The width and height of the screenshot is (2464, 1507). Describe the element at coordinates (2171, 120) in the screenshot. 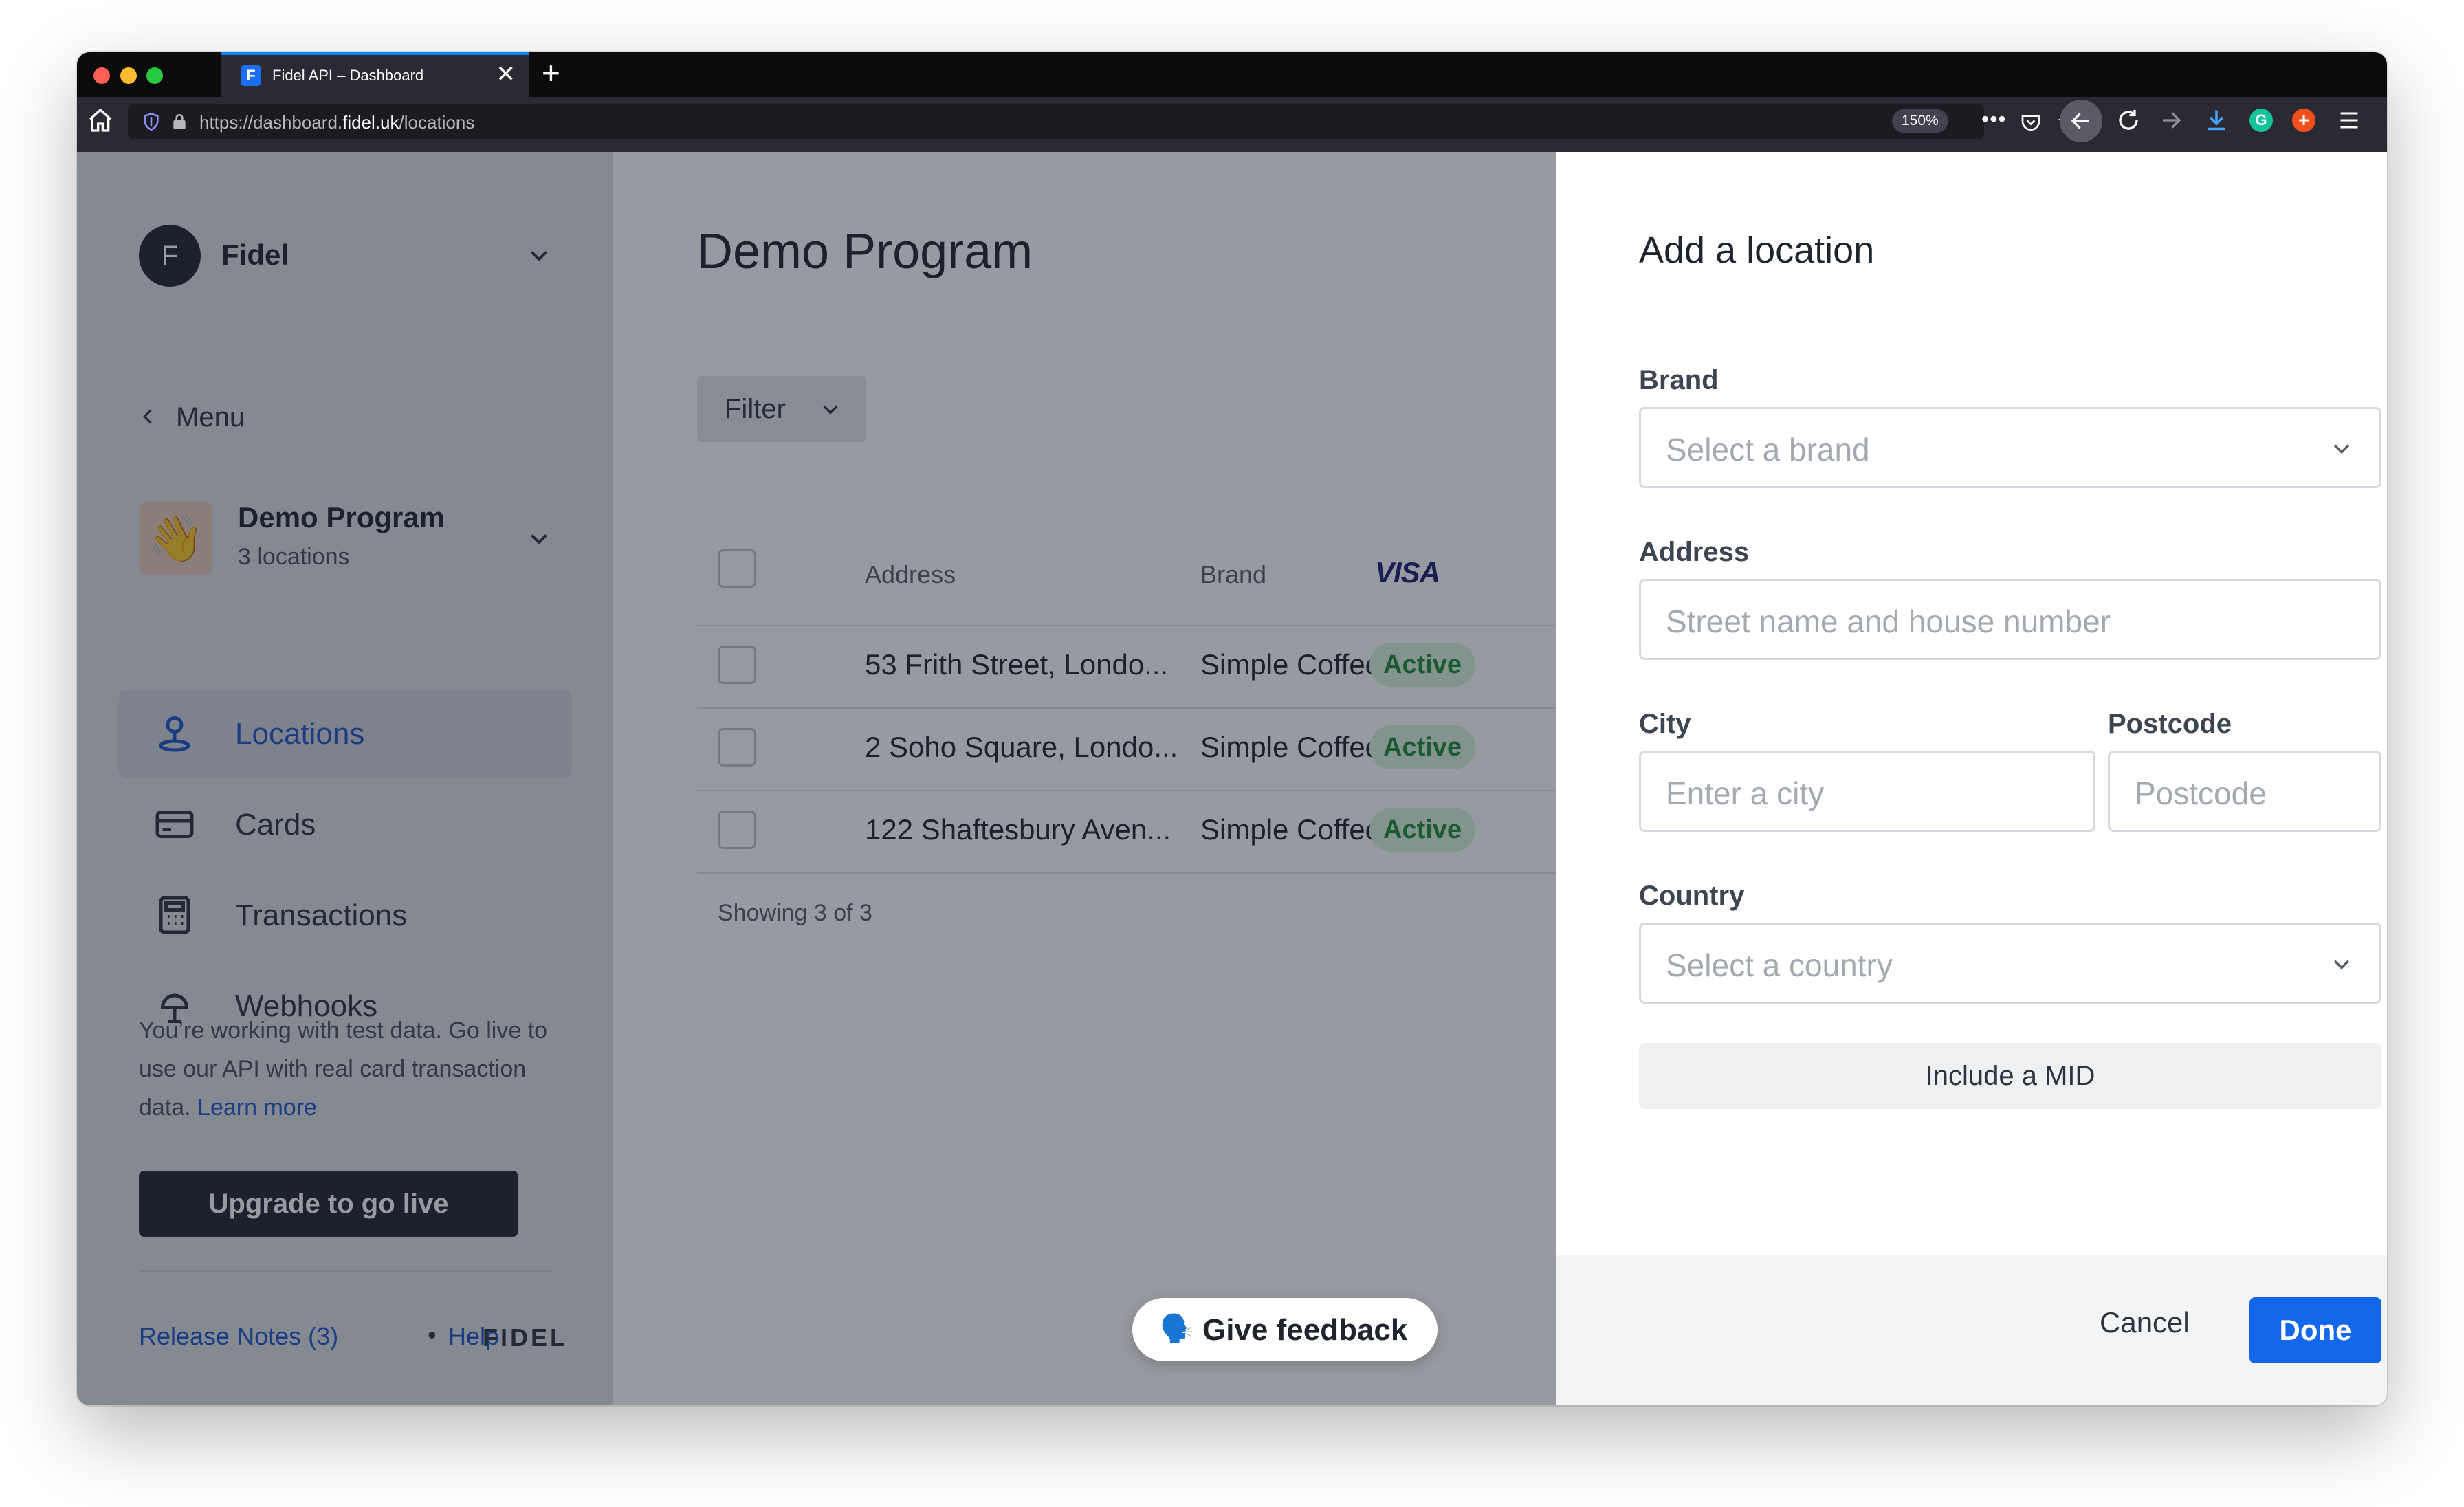

I see `forward-icon` at that location.